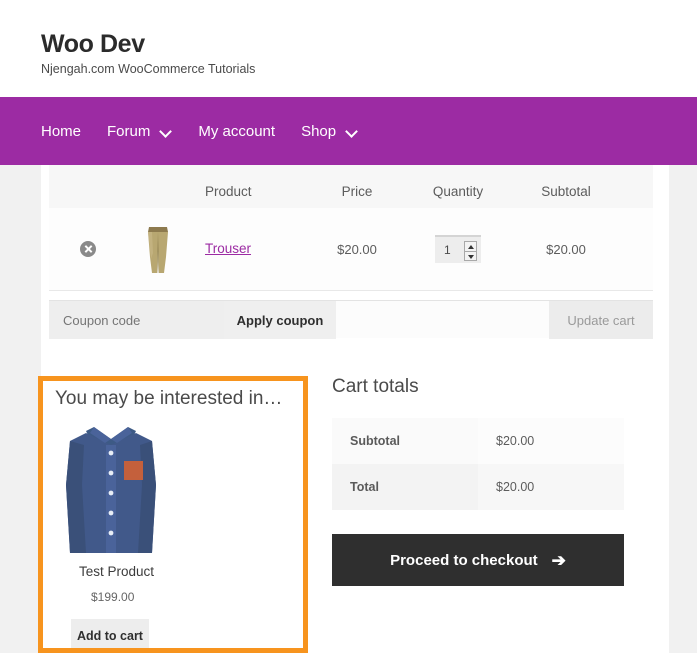  Describe the element at coordinates (110, 633) in the screenshot. I see `add-to-cart-button: Add to cart` at that location.